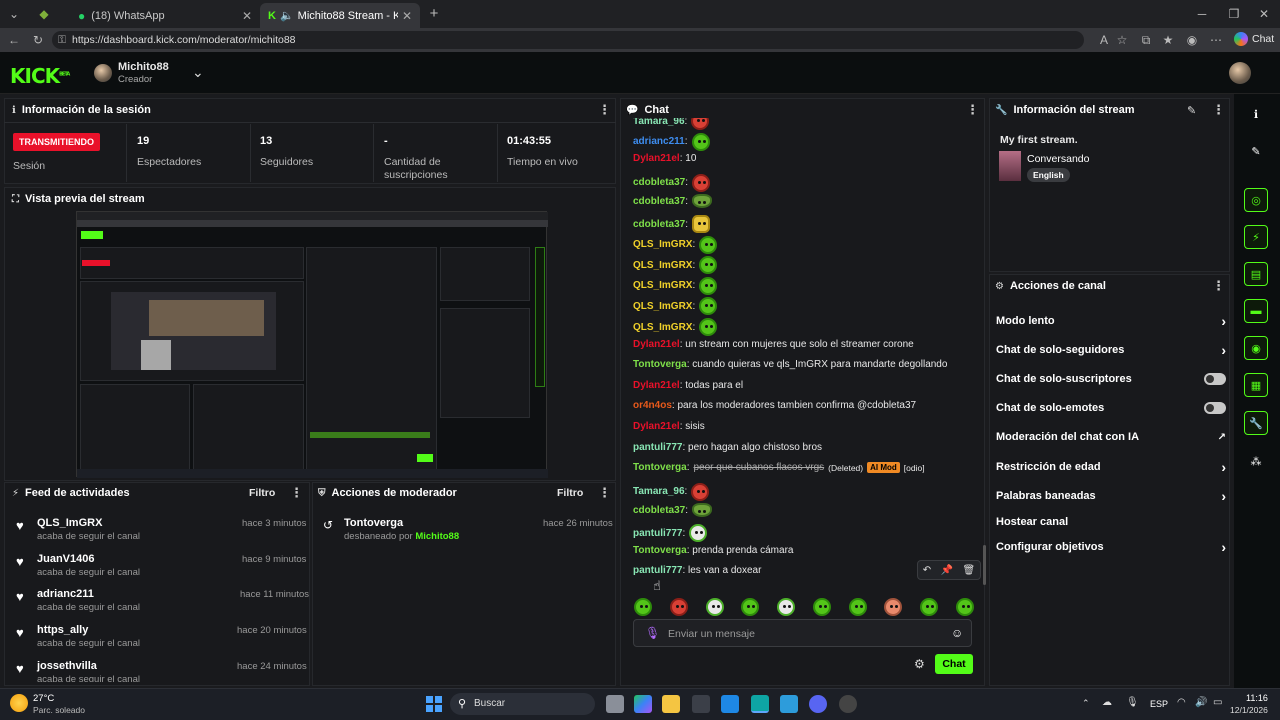  Describe the element at coordinates (1256, 237) in the screenshot. I see `lightning-icon: ⚡` at that location.